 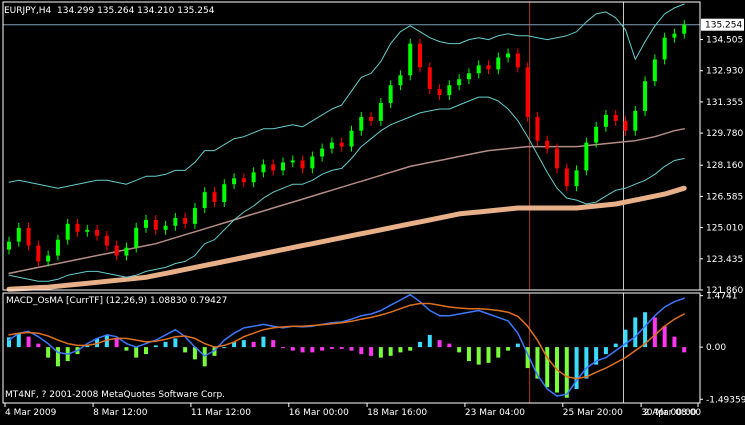 What do you see at coordinates (319, 413) in the screenshot?
I see `time-axis-label: 16 Mar 00:00` at bounding box center [319, 413].